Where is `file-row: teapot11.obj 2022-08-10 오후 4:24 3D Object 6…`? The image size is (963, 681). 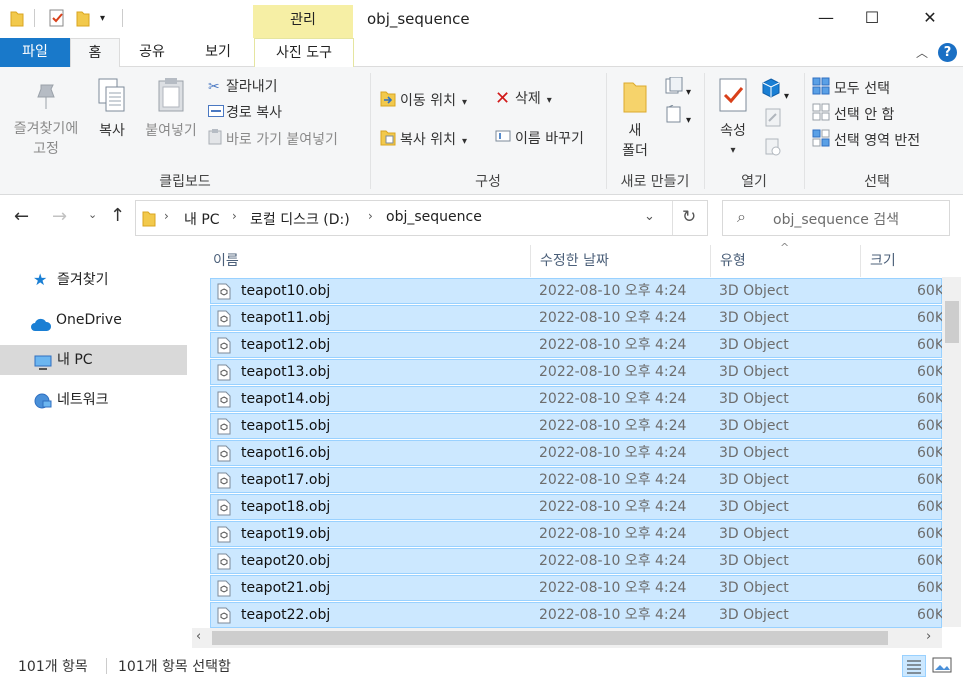
file-row: teapot11.obj 2022-08-10 오후 4:24 3D Object 6… is located at coordinates (576, 318).